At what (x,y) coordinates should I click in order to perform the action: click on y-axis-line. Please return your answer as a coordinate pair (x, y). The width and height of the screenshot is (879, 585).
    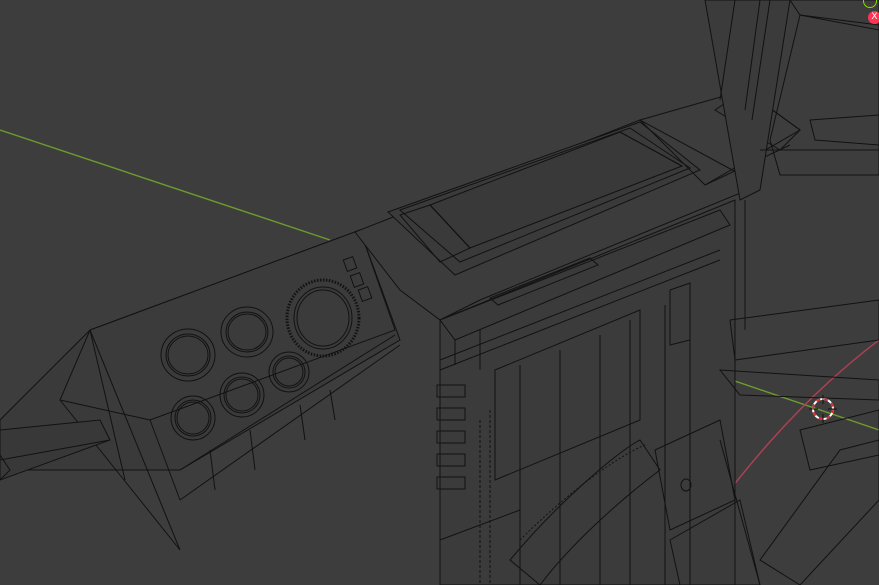
    Looking at the image, I should click on (165, 185).